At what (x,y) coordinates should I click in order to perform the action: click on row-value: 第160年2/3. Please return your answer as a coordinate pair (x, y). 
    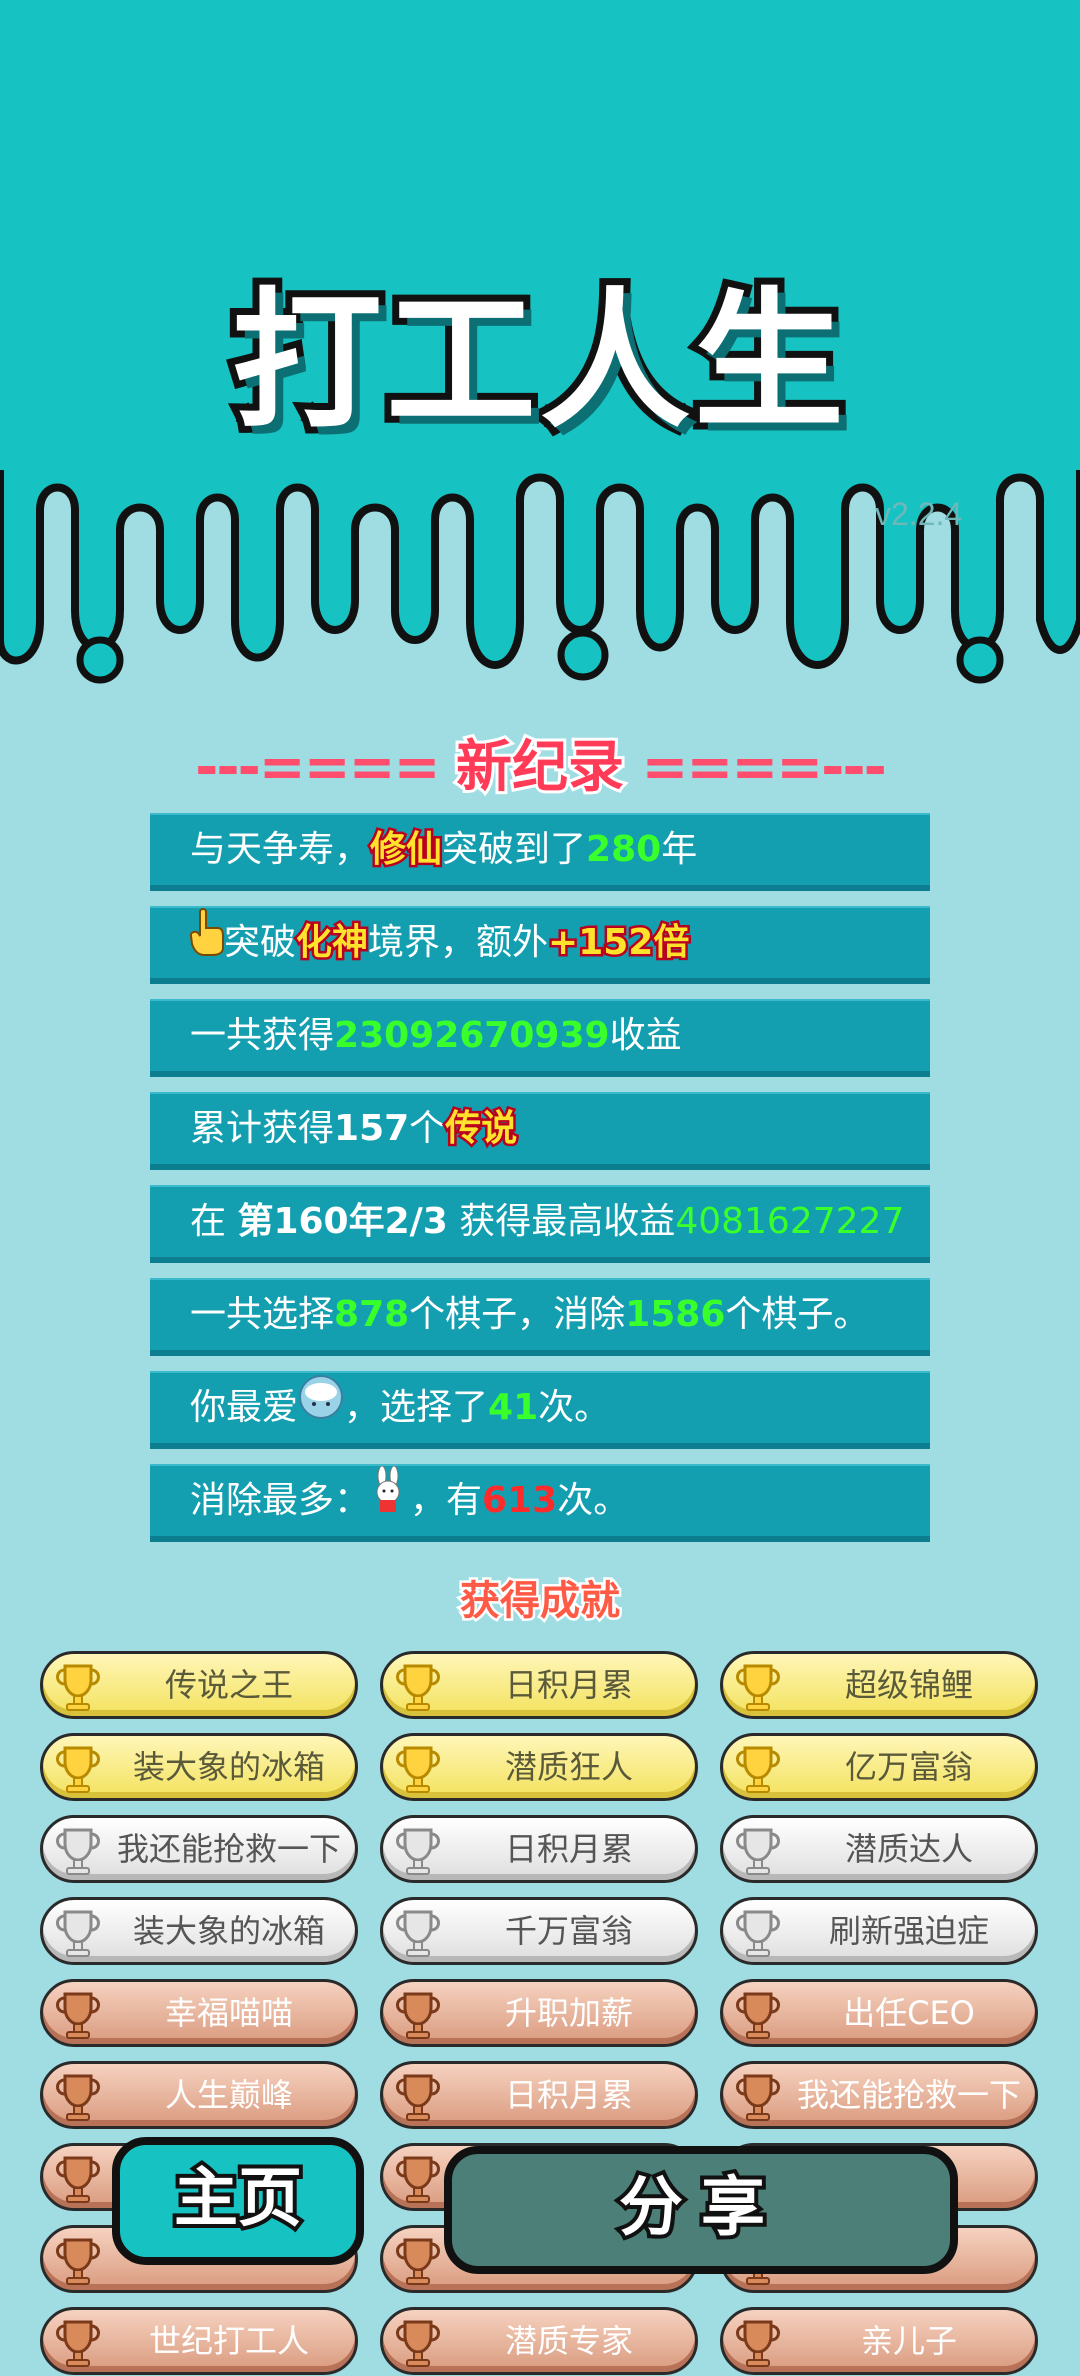
    Looking at the image, I should click on (342, 1221).